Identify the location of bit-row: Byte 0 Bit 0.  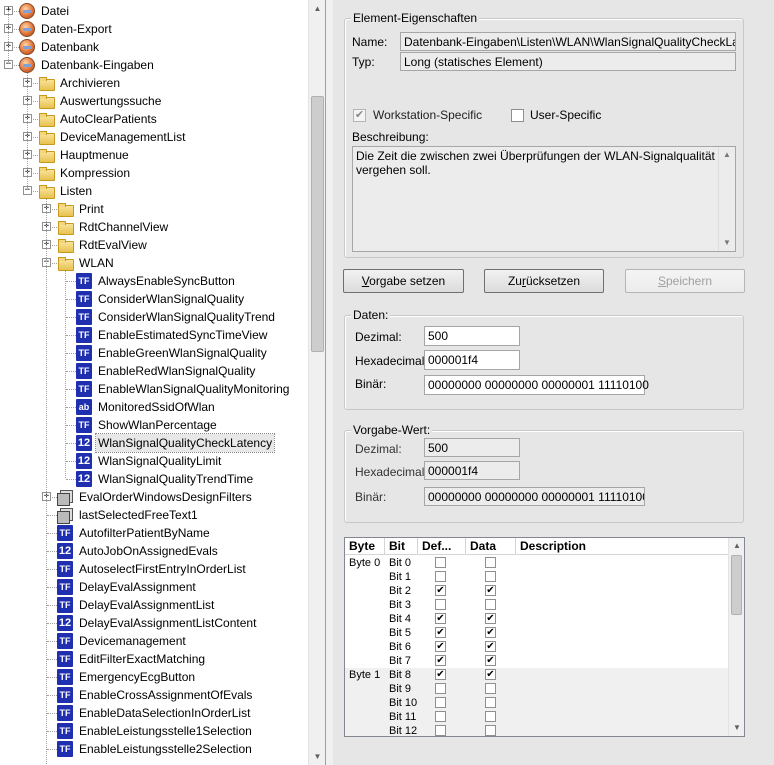
(537, 563).